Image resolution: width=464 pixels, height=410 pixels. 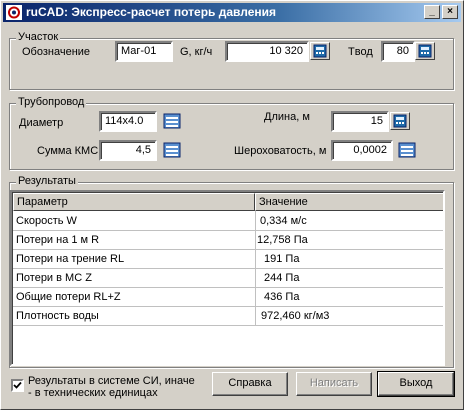 What do you see at coordinates (38, 37) in the screenshot?
I see `section-group-title: Участок` at bounding box center [38, 37].